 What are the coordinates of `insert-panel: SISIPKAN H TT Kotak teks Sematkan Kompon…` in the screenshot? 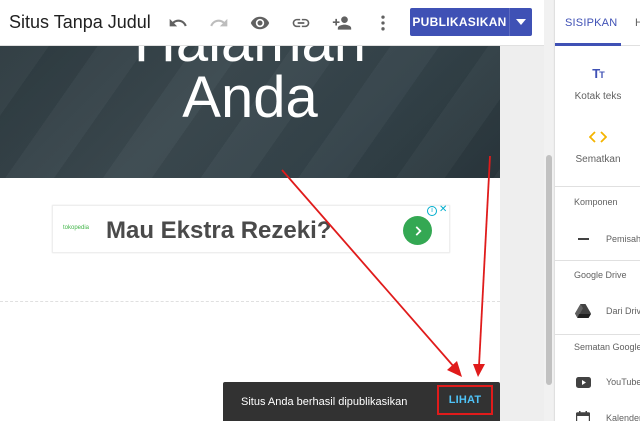 It's located at (597, 210).